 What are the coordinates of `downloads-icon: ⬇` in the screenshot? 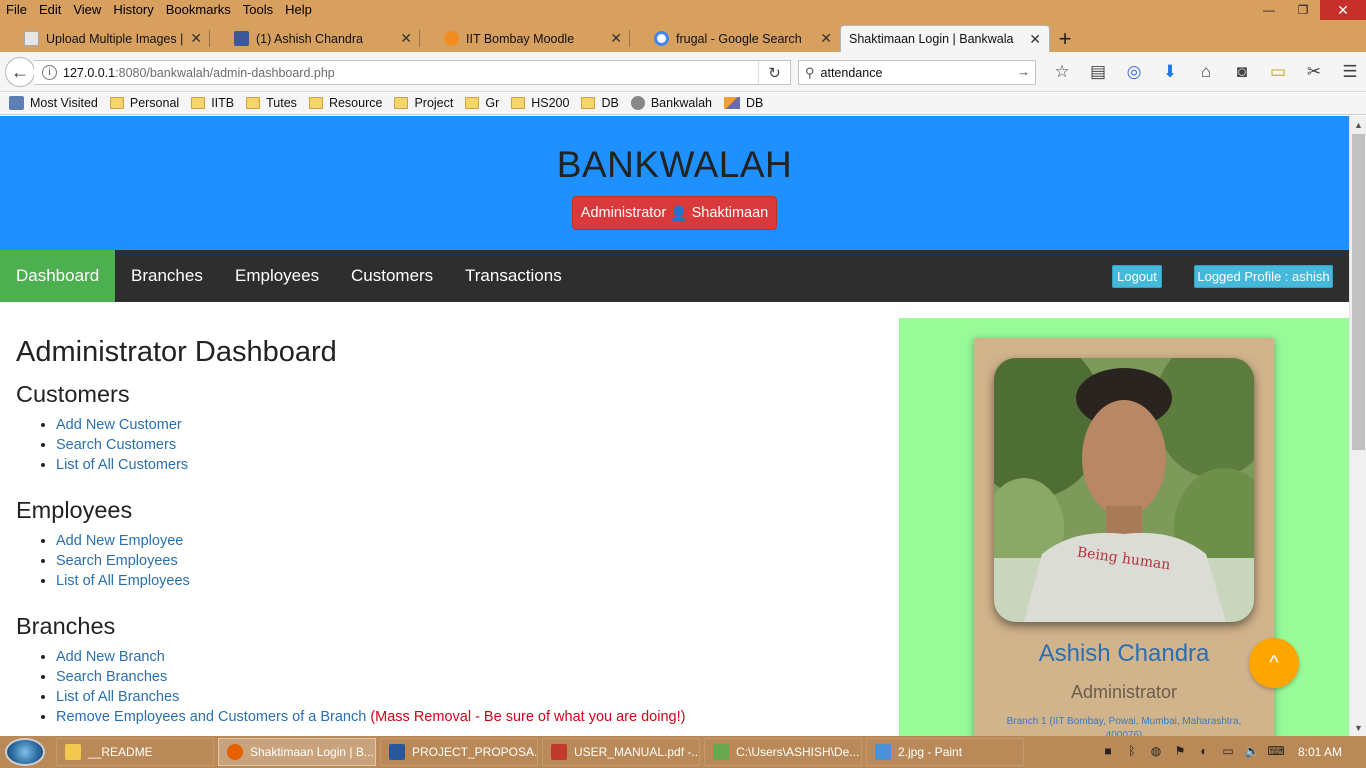 It's located at (1170, 72).